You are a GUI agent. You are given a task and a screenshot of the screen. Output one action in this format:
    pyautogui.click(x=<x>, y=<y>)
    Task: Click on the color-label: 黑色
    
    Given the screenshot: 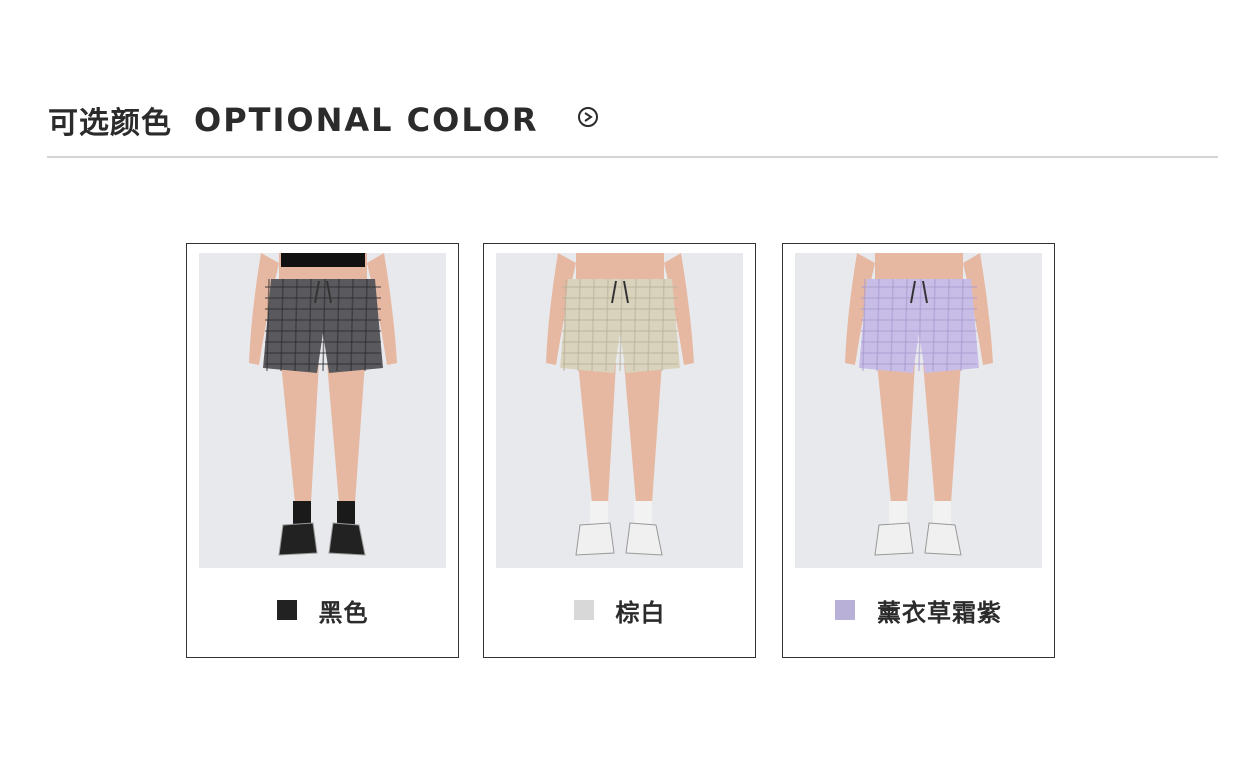 What is the action you would take?
    pyautogui.click(x=343, y=612)
    